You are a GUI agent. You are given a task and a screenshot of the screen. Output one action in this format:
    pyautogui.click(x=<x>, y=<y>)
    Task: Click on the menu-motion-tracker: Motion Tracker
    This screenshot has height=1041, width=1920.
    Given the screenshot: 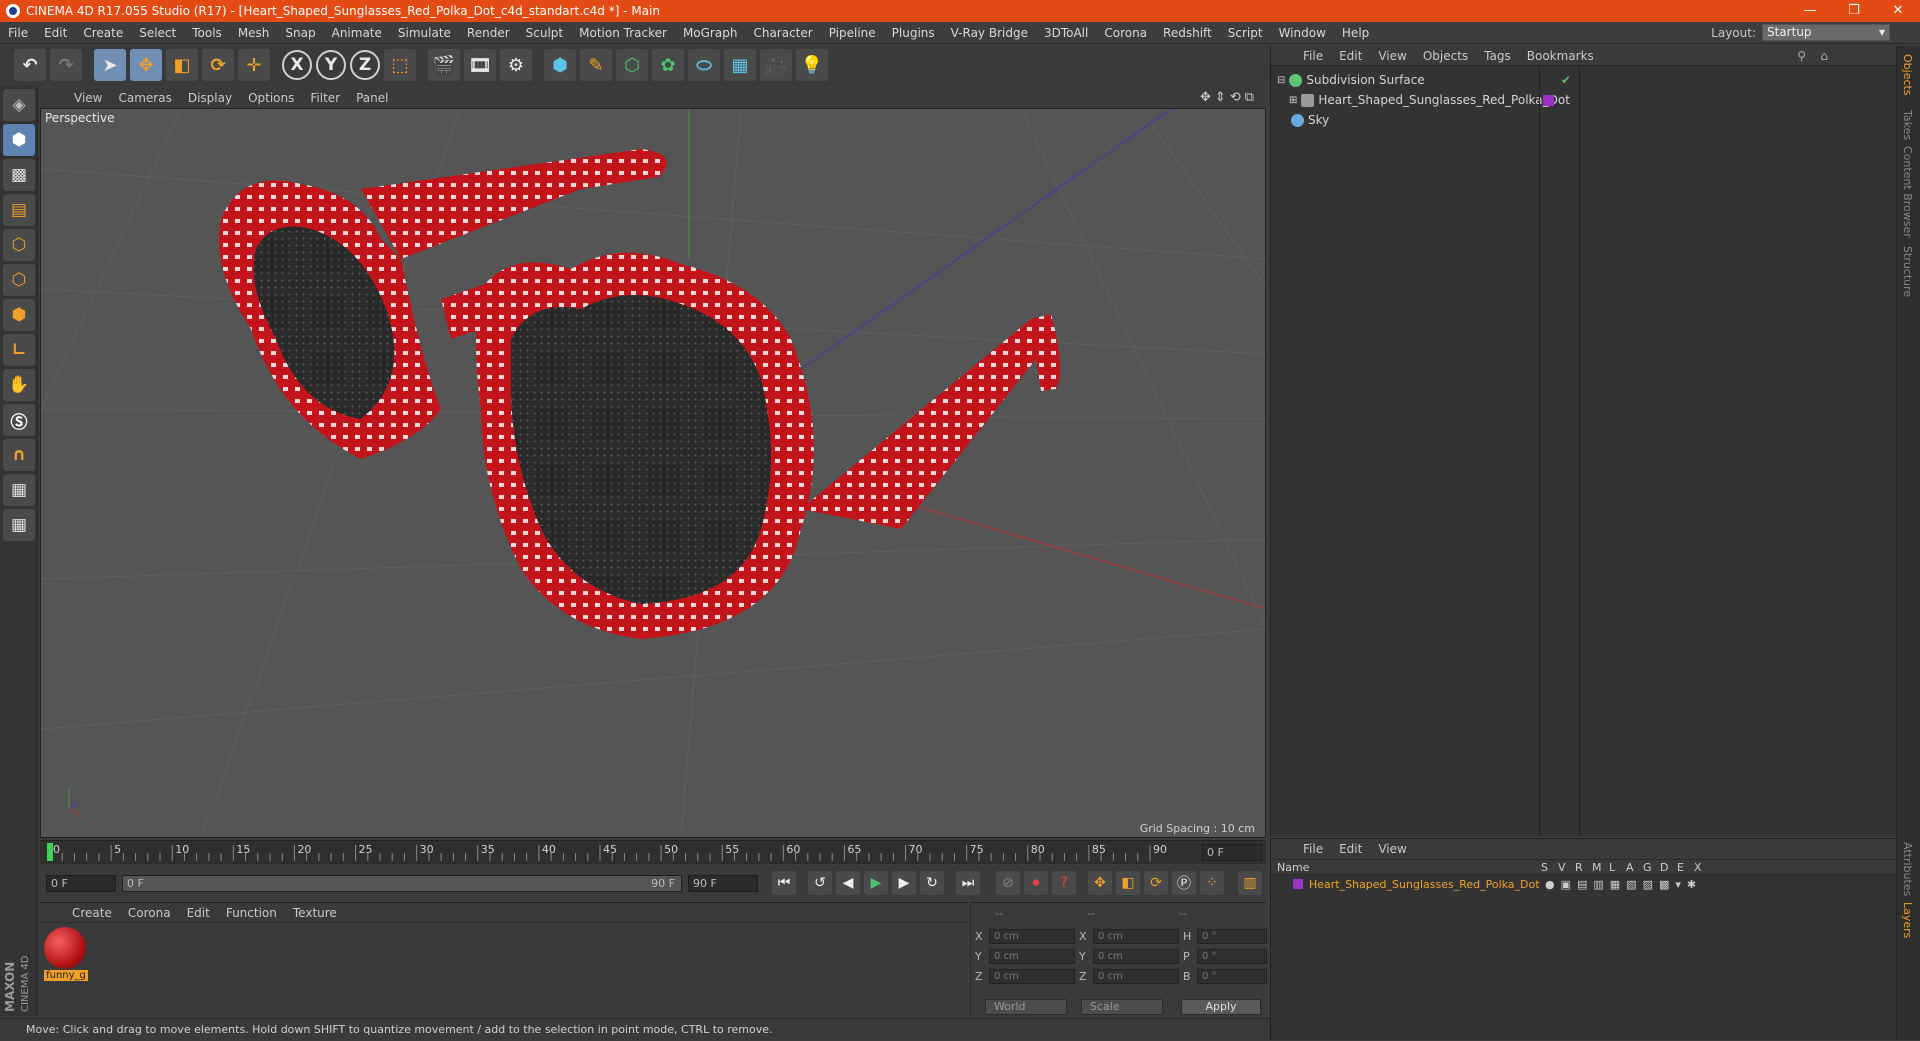 What is the action you would take?
    pyautogui.click(x=623, y=33)
    